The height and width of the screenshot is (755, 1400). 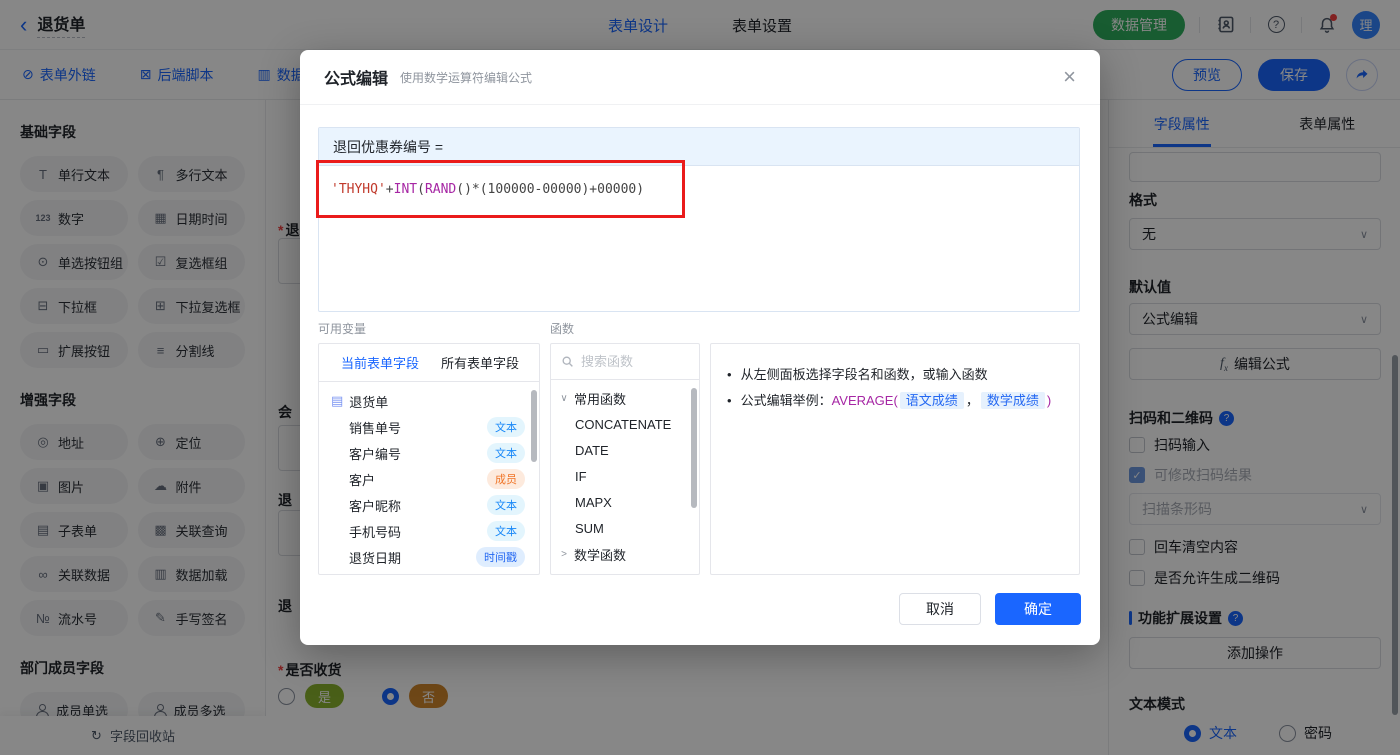 I want to click on tab-all-form-fields: 所有表单字段, so click(x=480, y=362).